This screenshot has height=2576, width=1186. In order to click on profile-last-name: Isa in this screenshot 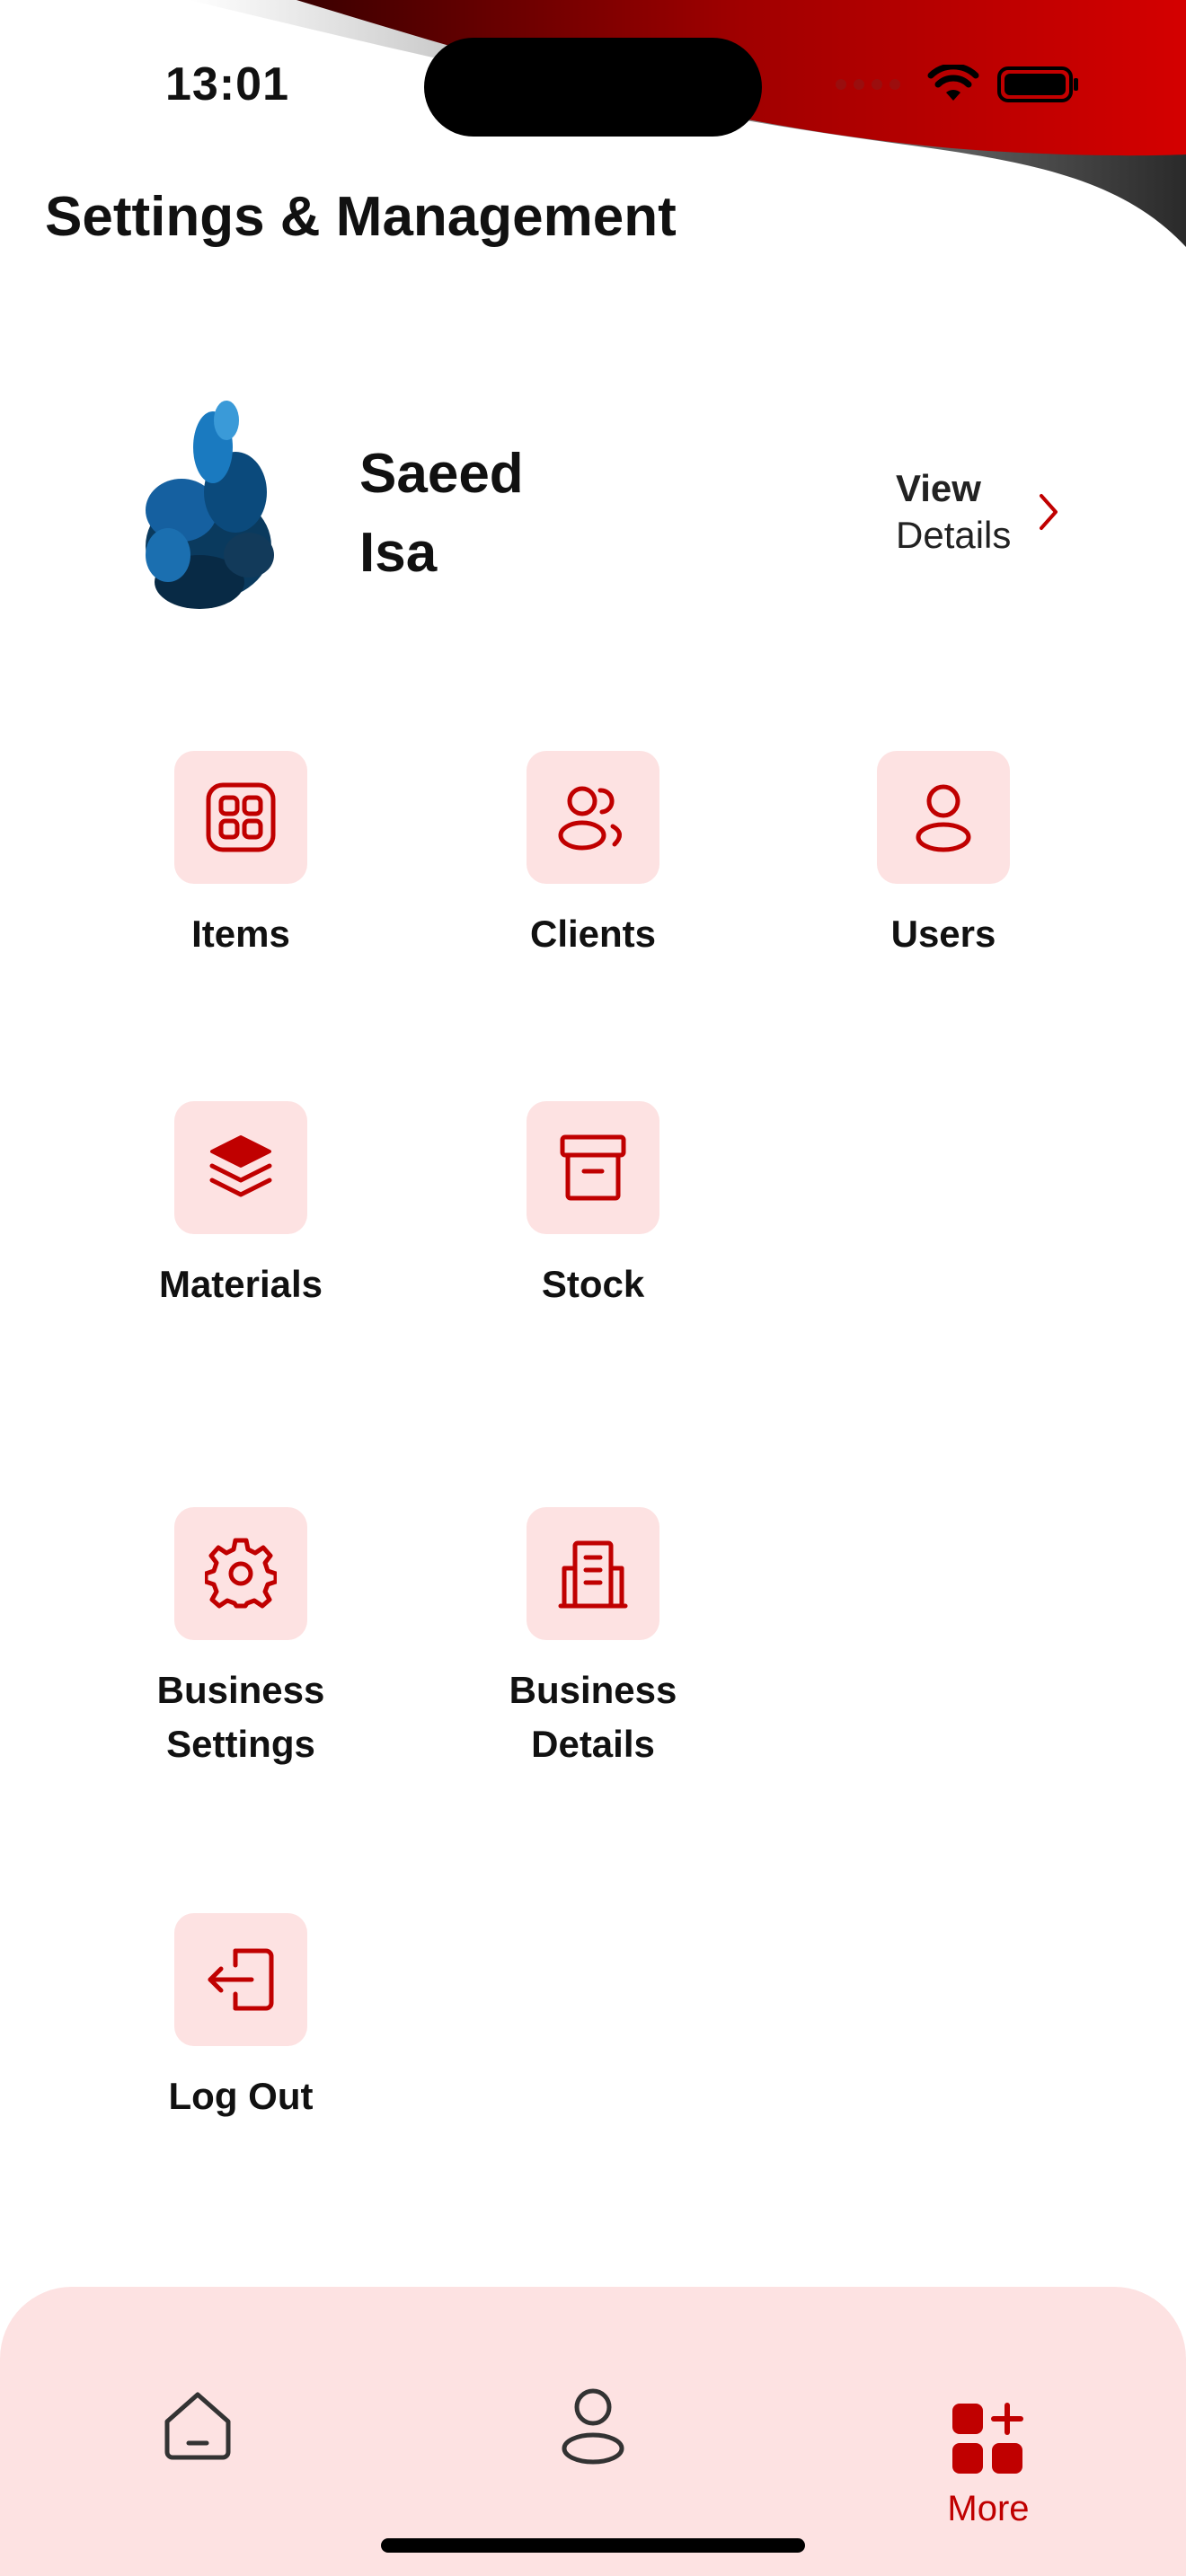, I will do `click(398, 553)`.